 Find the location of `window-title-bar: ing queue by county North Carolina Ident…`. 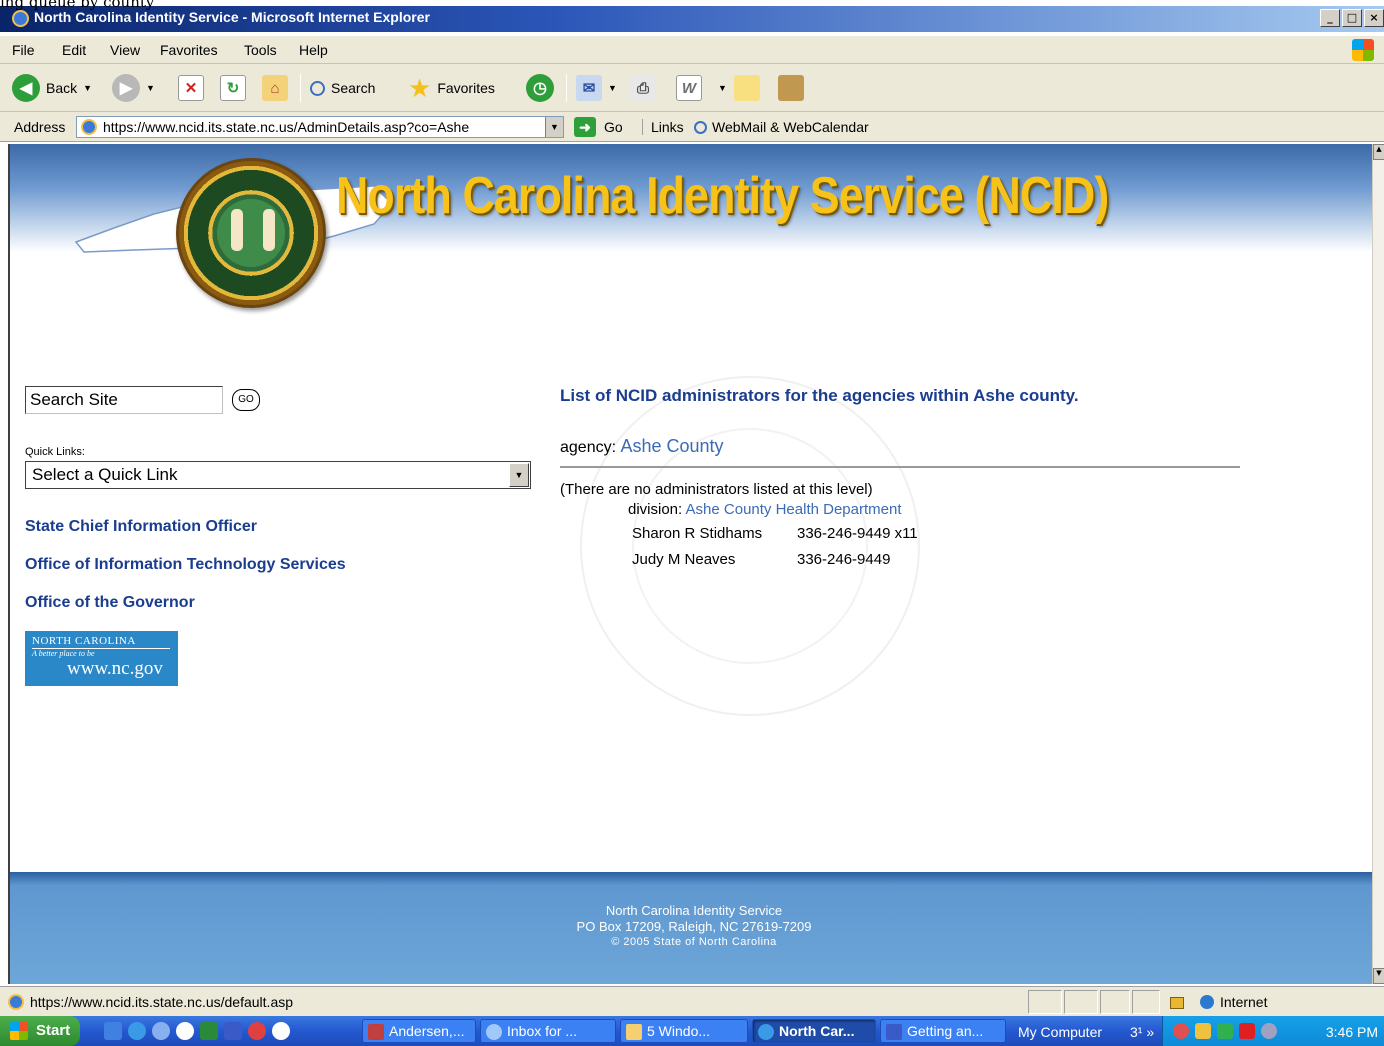

window-title-bar: ing queue by county North Carolina Ident… is located at coordinates (692, 18).